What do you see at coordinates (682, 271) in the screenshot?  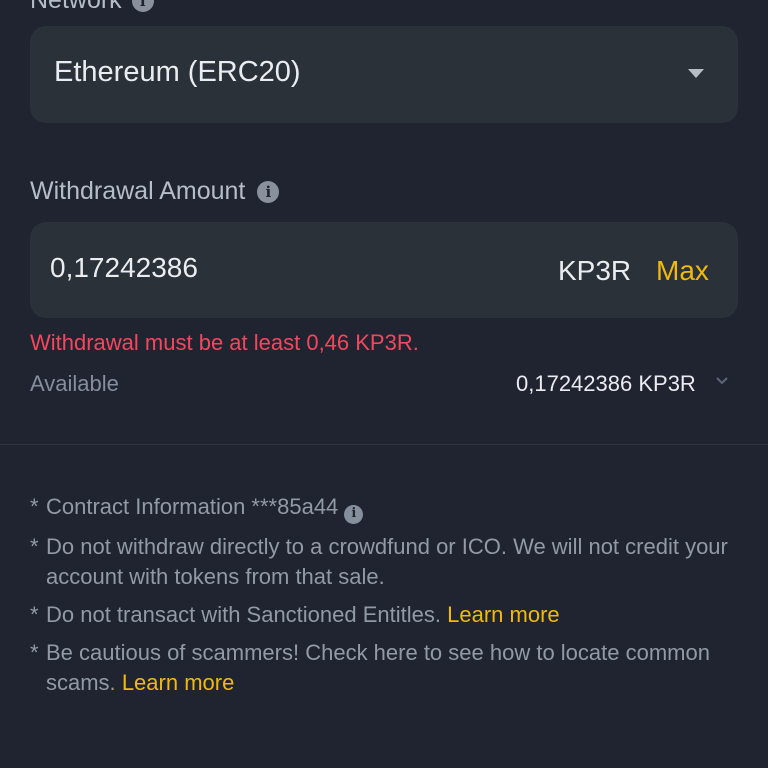 I see `max-button: Max` at bounding box center [682, 271].